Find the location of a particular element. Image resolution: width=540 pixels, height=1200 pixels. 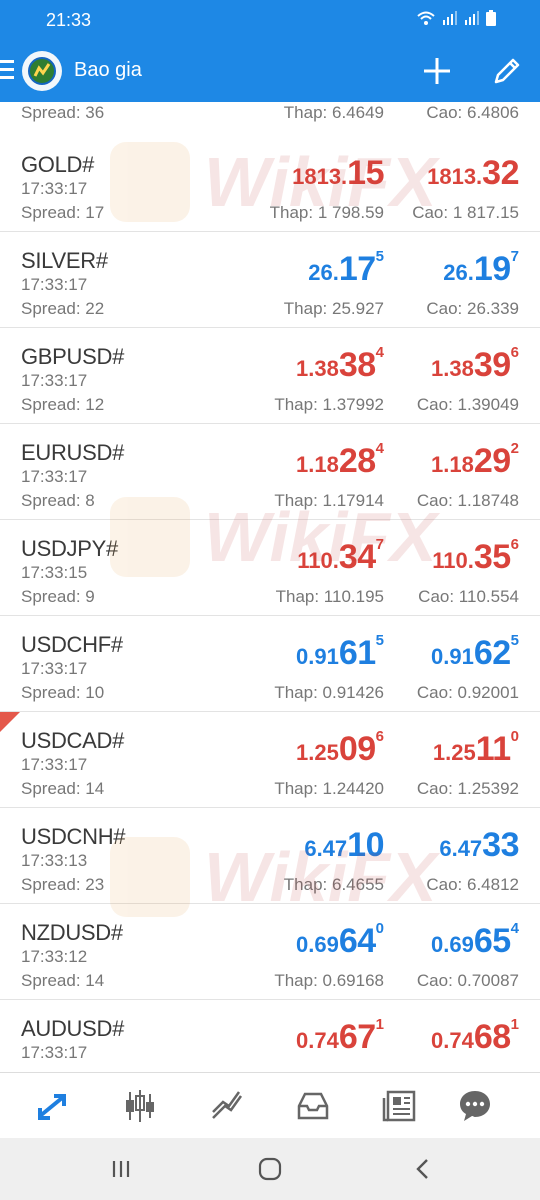

price-pips: 35 is located at coordinates (492, 557).